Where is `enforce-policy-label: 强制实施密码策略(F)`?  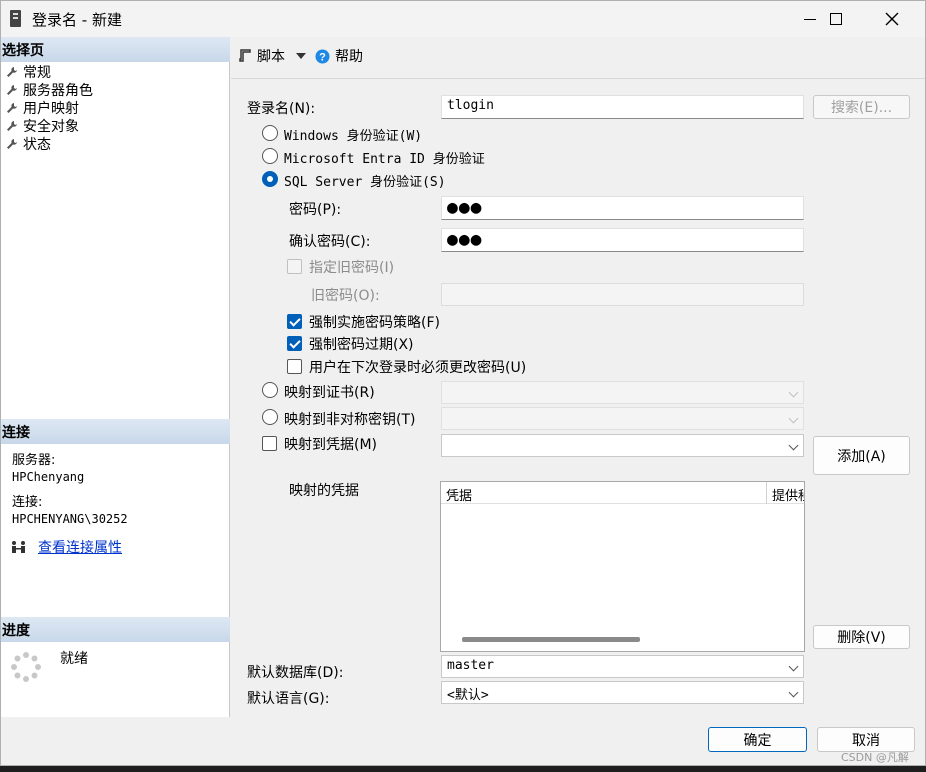 enforce-policy-label: 强制实施密码策略(F) is located at coordinates (374, 323).